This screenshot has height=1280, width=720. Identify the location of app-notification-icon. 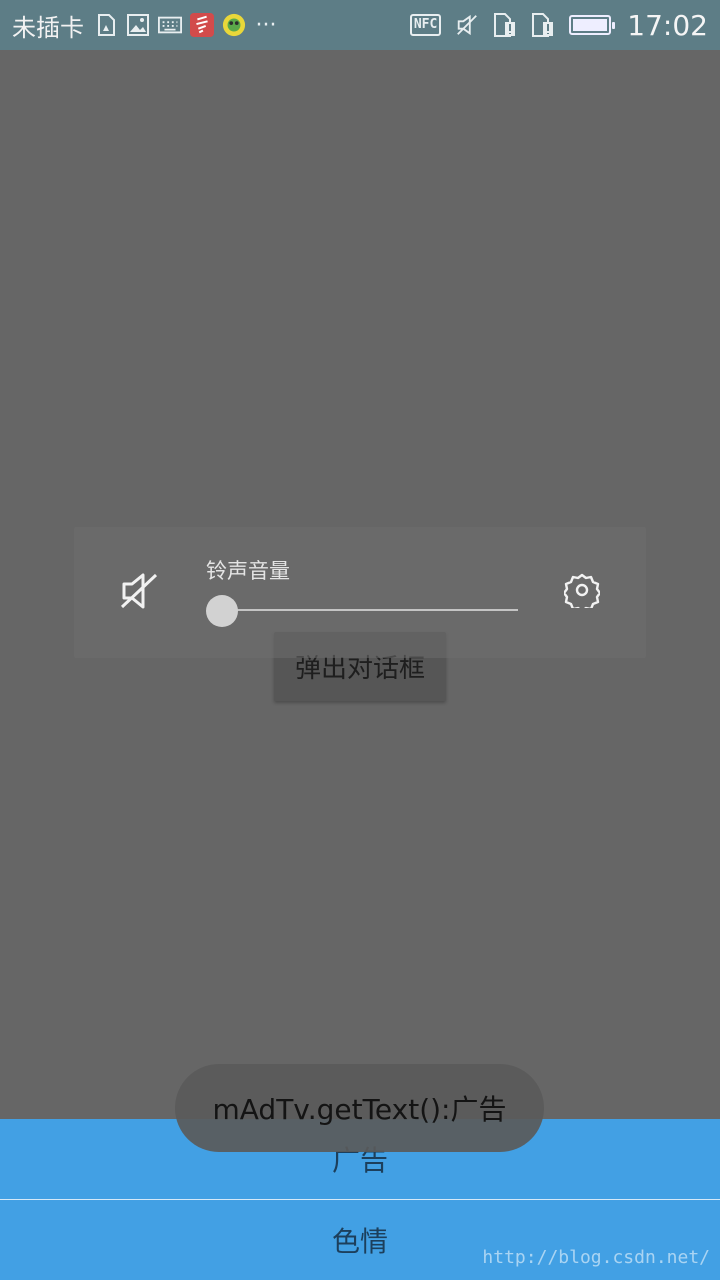
(202, 25).